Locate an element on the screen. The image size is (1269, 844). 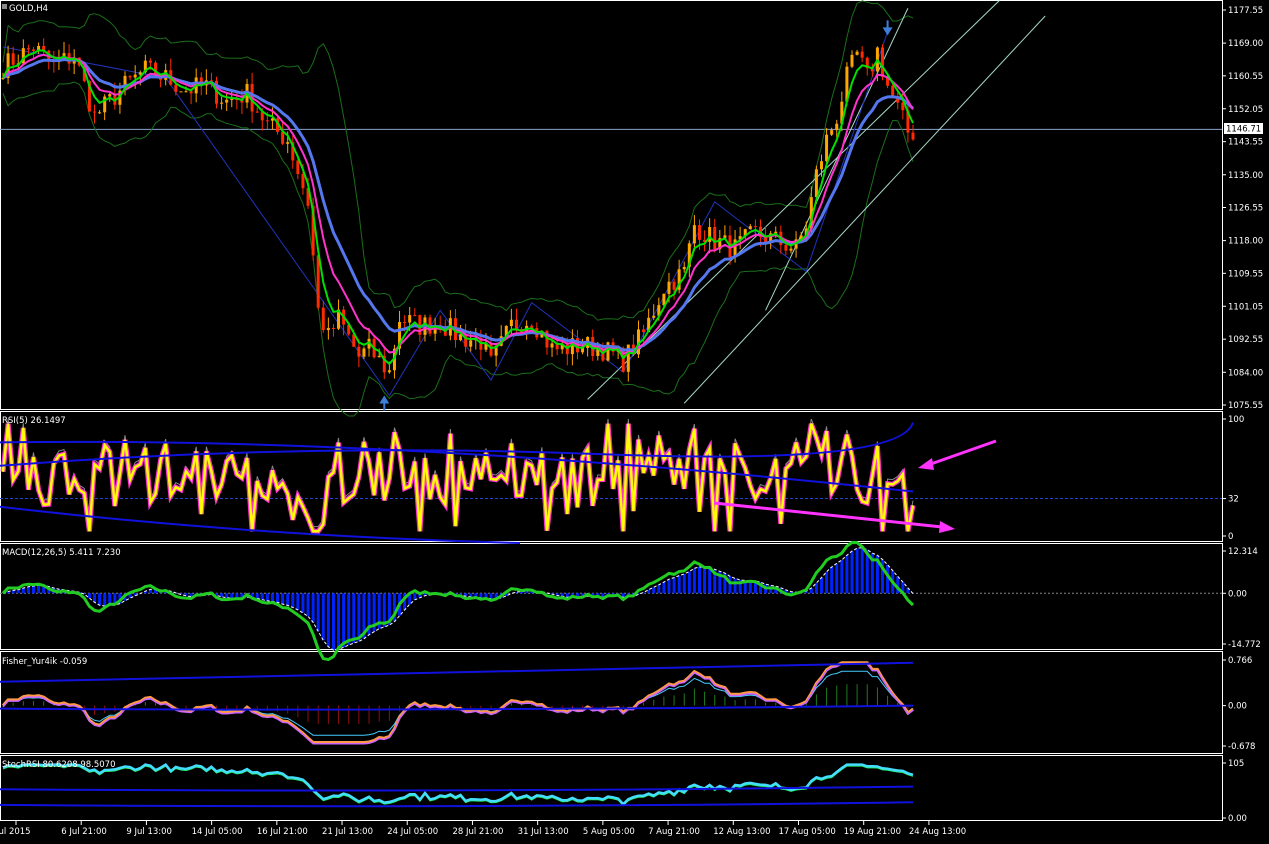
stochrsi-axis-tick-label: 0.00 is located at coordinates (1237, 819).